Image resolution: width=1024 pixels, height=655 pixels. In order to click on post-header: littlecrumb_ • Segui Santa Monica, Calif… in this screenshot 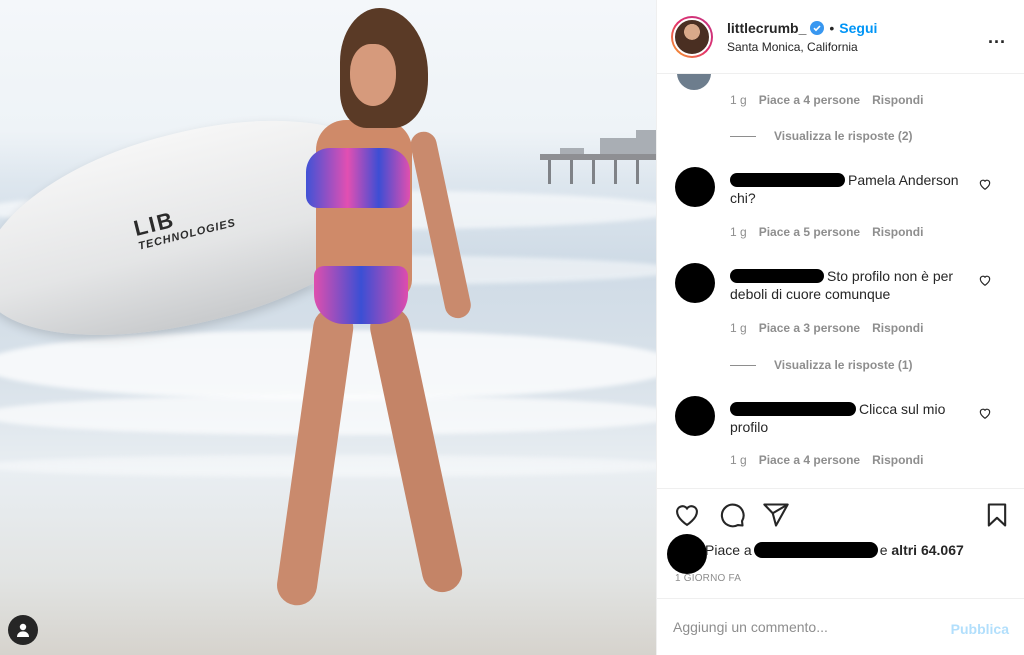, I will do `click(840, 37)`.